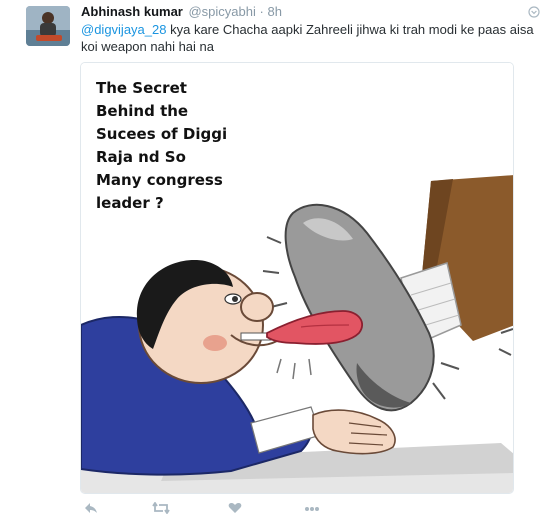 The width and height of the screenshot is (558, 514). I want to click on tweet-header: Abhinash kumar @spicyabhi · 8h, so click(181, 12).